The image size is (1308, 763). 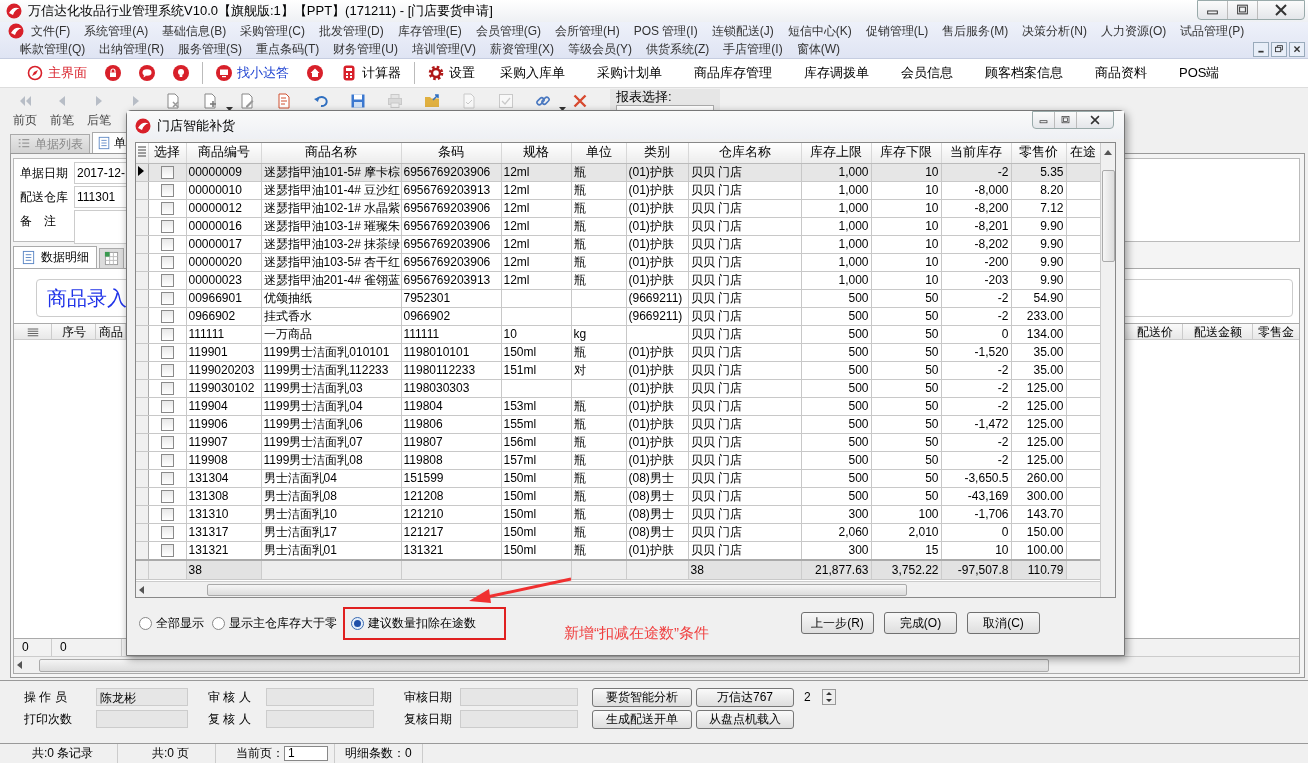 I want to click on page-field: 1, so click(x=306, y=753).